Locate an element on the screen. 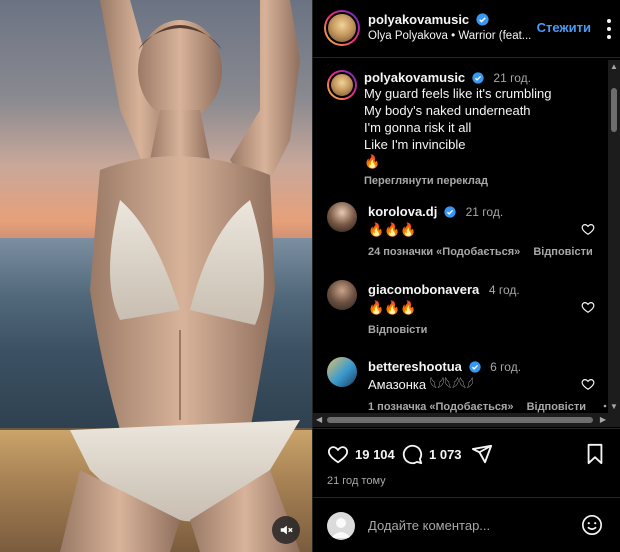  scroll-up-arrow-icon: ▲ is located at coordinates (614, 66).